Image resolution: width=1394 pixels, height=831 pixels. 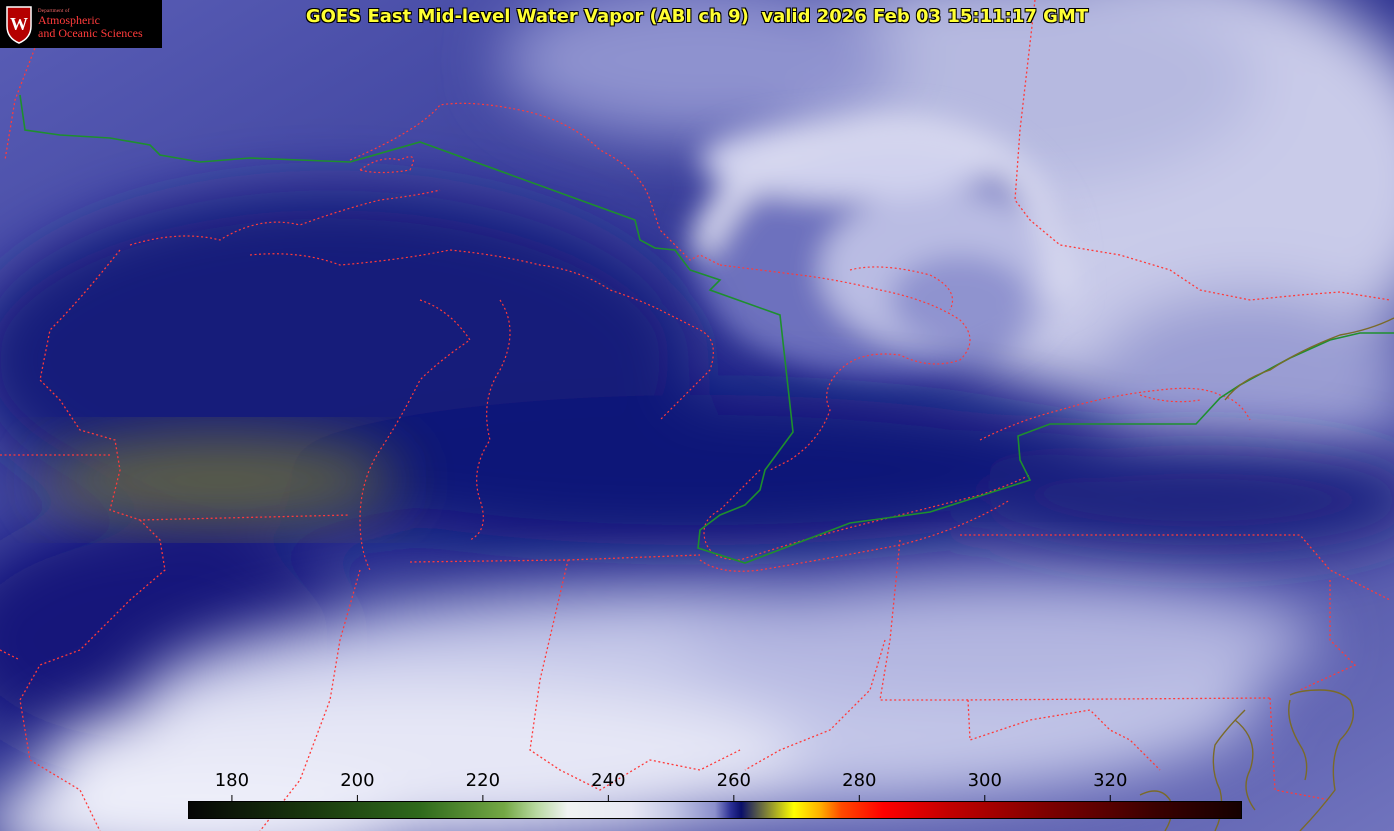 I want to click on colorbar-tick-label: 320, so click(x=1110, y=780).